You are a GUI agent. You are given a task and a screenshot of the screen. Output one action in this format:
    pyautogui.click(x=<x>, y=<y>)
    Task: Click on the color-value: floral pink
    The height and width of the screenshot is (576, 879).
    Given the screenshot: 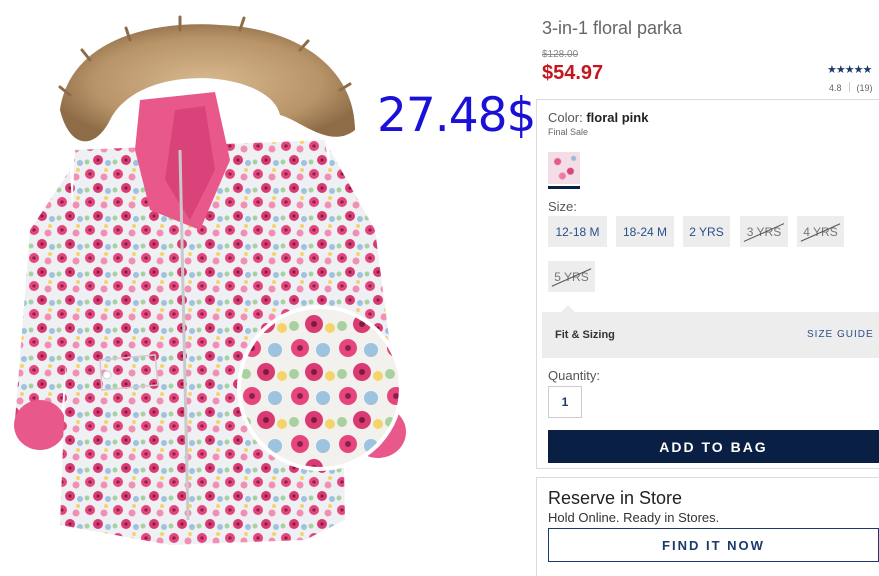 What is the action you would take?
    pyautogui.click(x=617, y=117)
    